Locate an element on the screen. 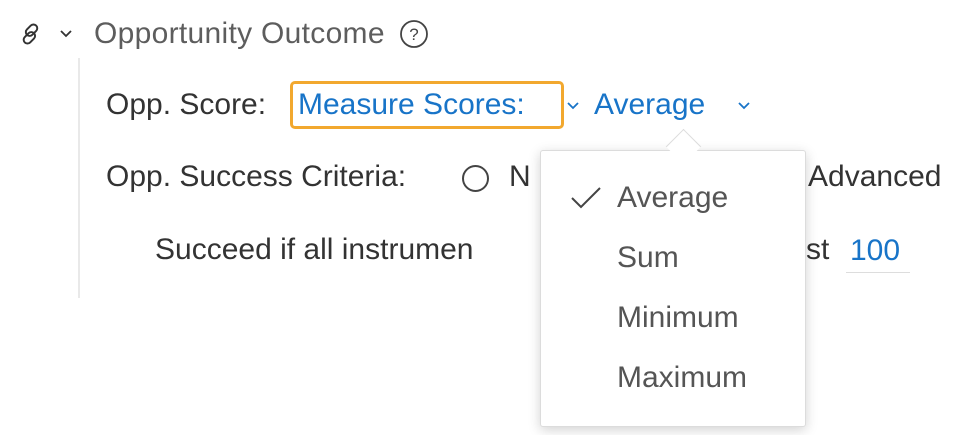 Image resolution: width=971 pixels, height=435 pixels. help-circle-icon: ? is located at coordinates (414, 34).